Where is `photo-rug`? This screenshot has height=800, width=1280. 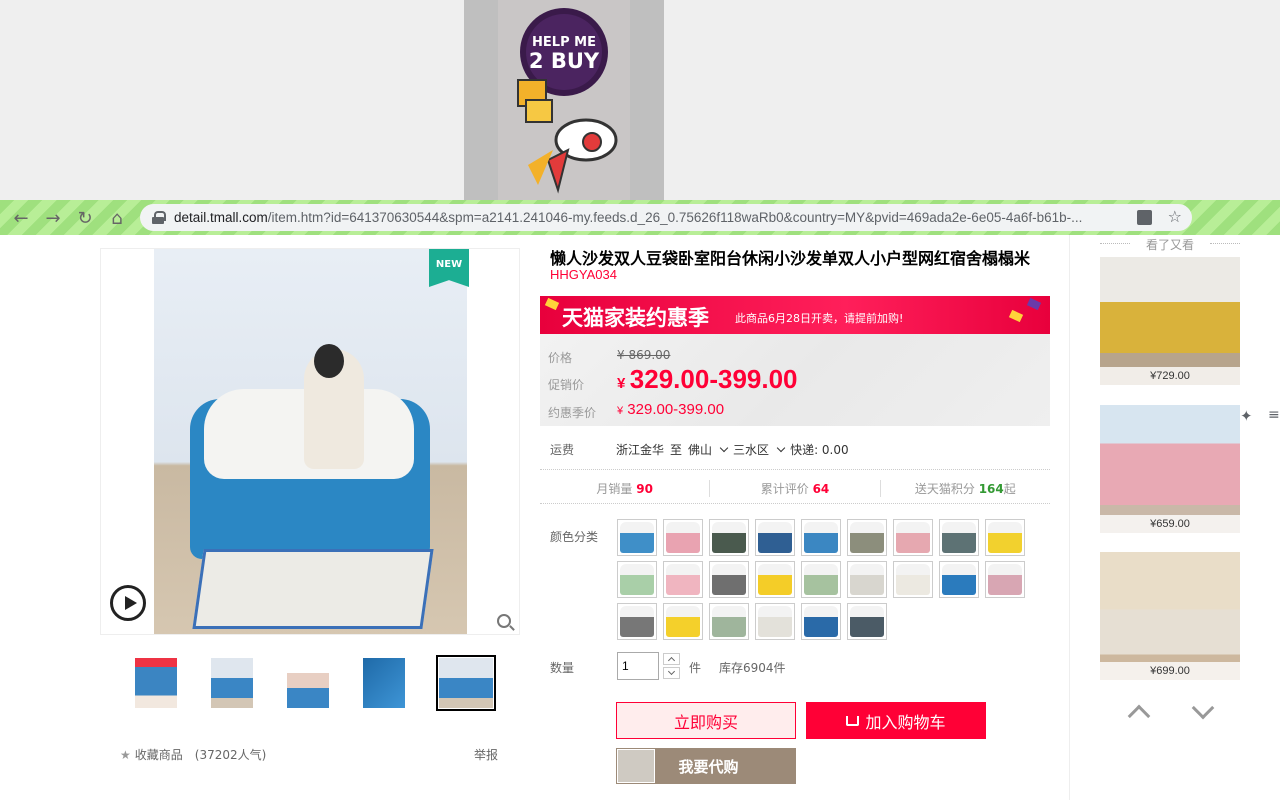
photo-rug is located at coordinates (313, 589).